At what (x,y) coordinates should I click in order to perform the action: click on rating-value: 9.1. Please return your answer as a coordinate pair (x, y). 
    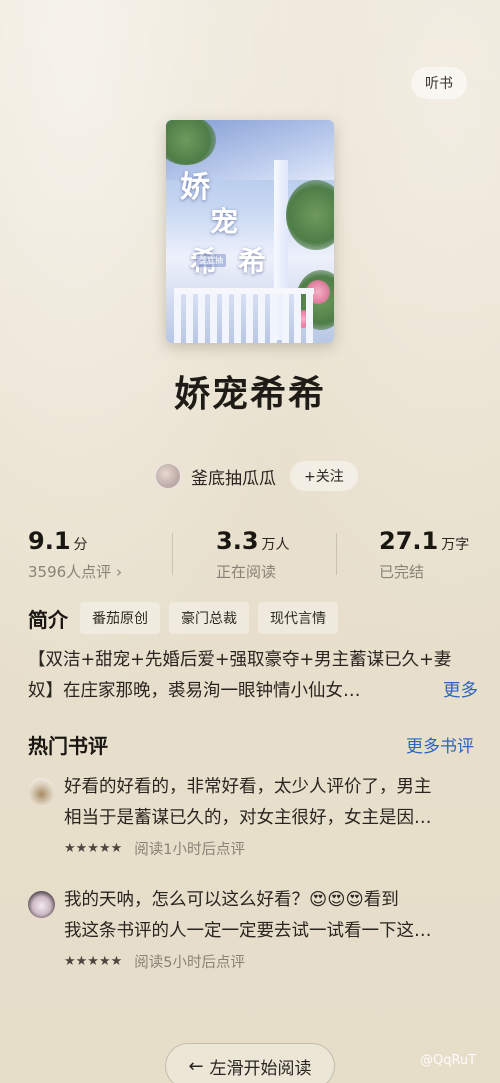
    Looking at the image, I should click on (49, 541).